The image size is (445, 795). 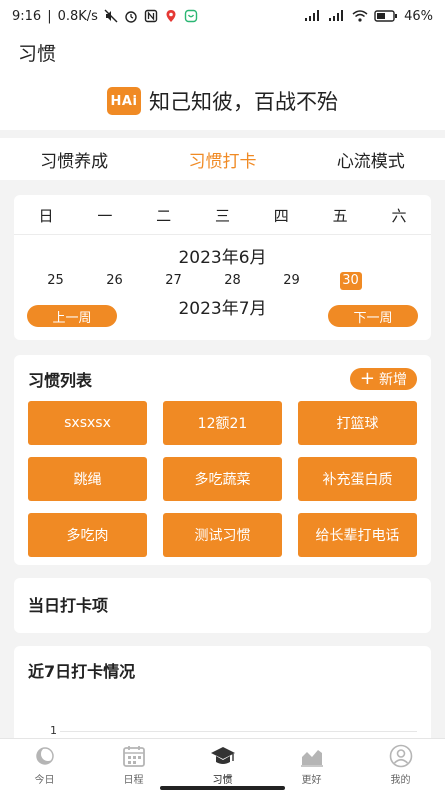 I want to click on slogan-text: 知己知彼，百战不殆, so click(x=243, y=102).